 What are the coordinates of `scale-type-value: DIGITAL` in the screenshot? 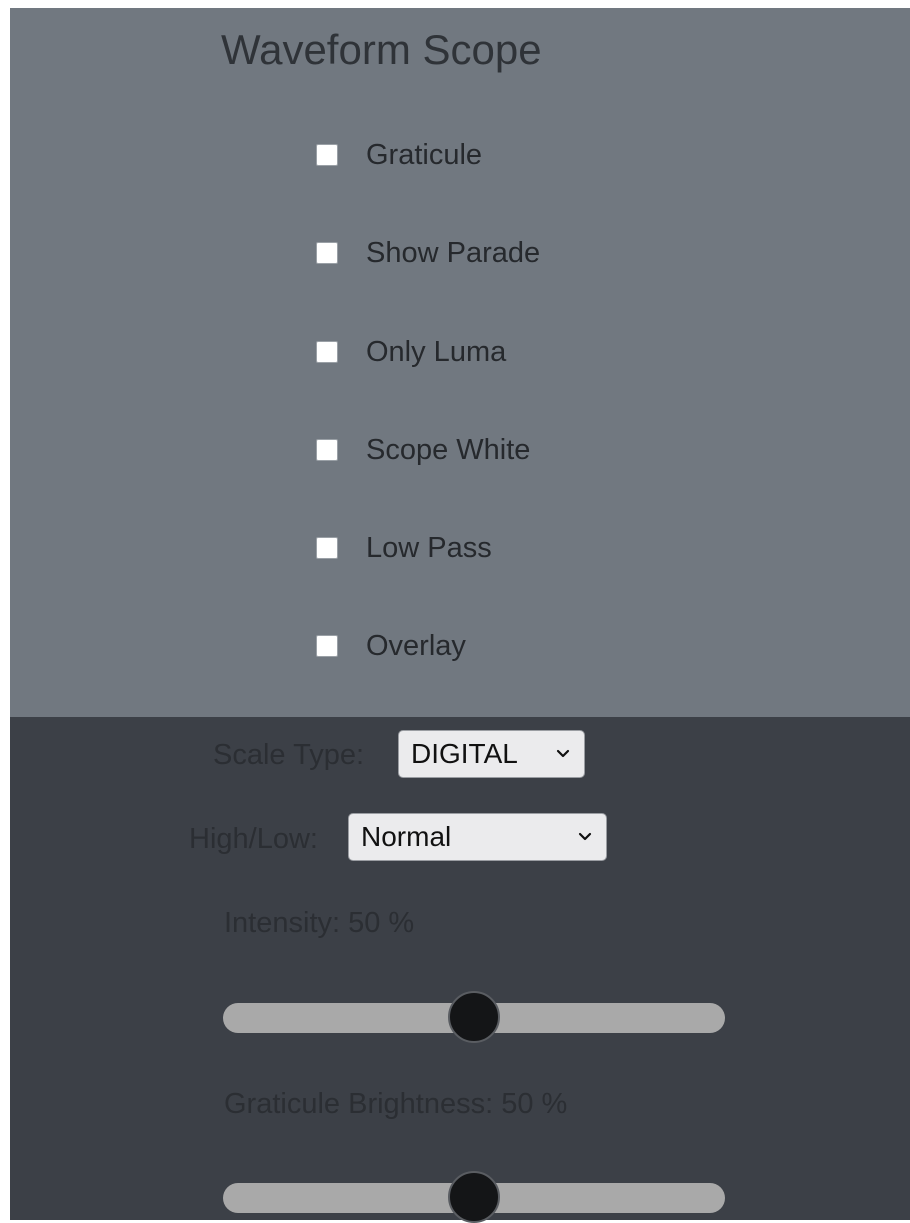 It's located at (464, 753).